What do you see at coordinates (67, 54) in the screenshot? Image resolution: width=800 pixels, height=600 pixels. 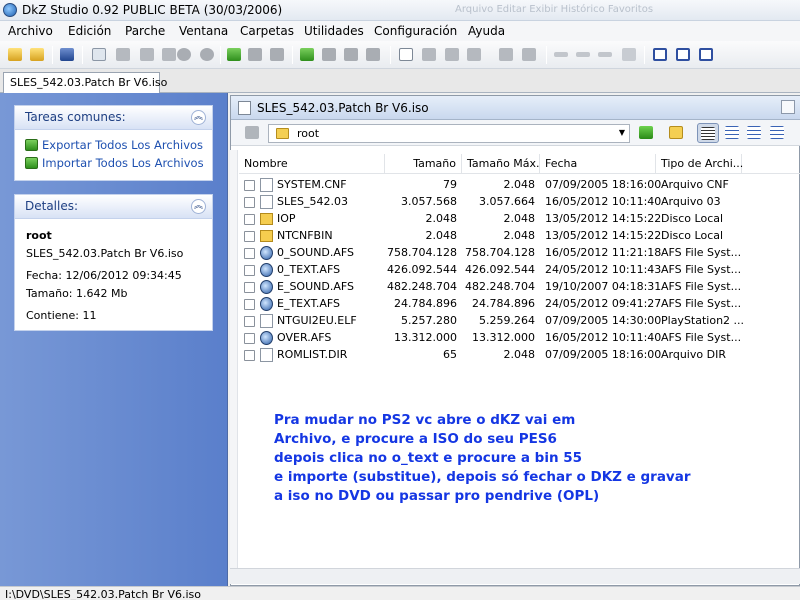 I see `save-icon` at bounding box center [67, 54].